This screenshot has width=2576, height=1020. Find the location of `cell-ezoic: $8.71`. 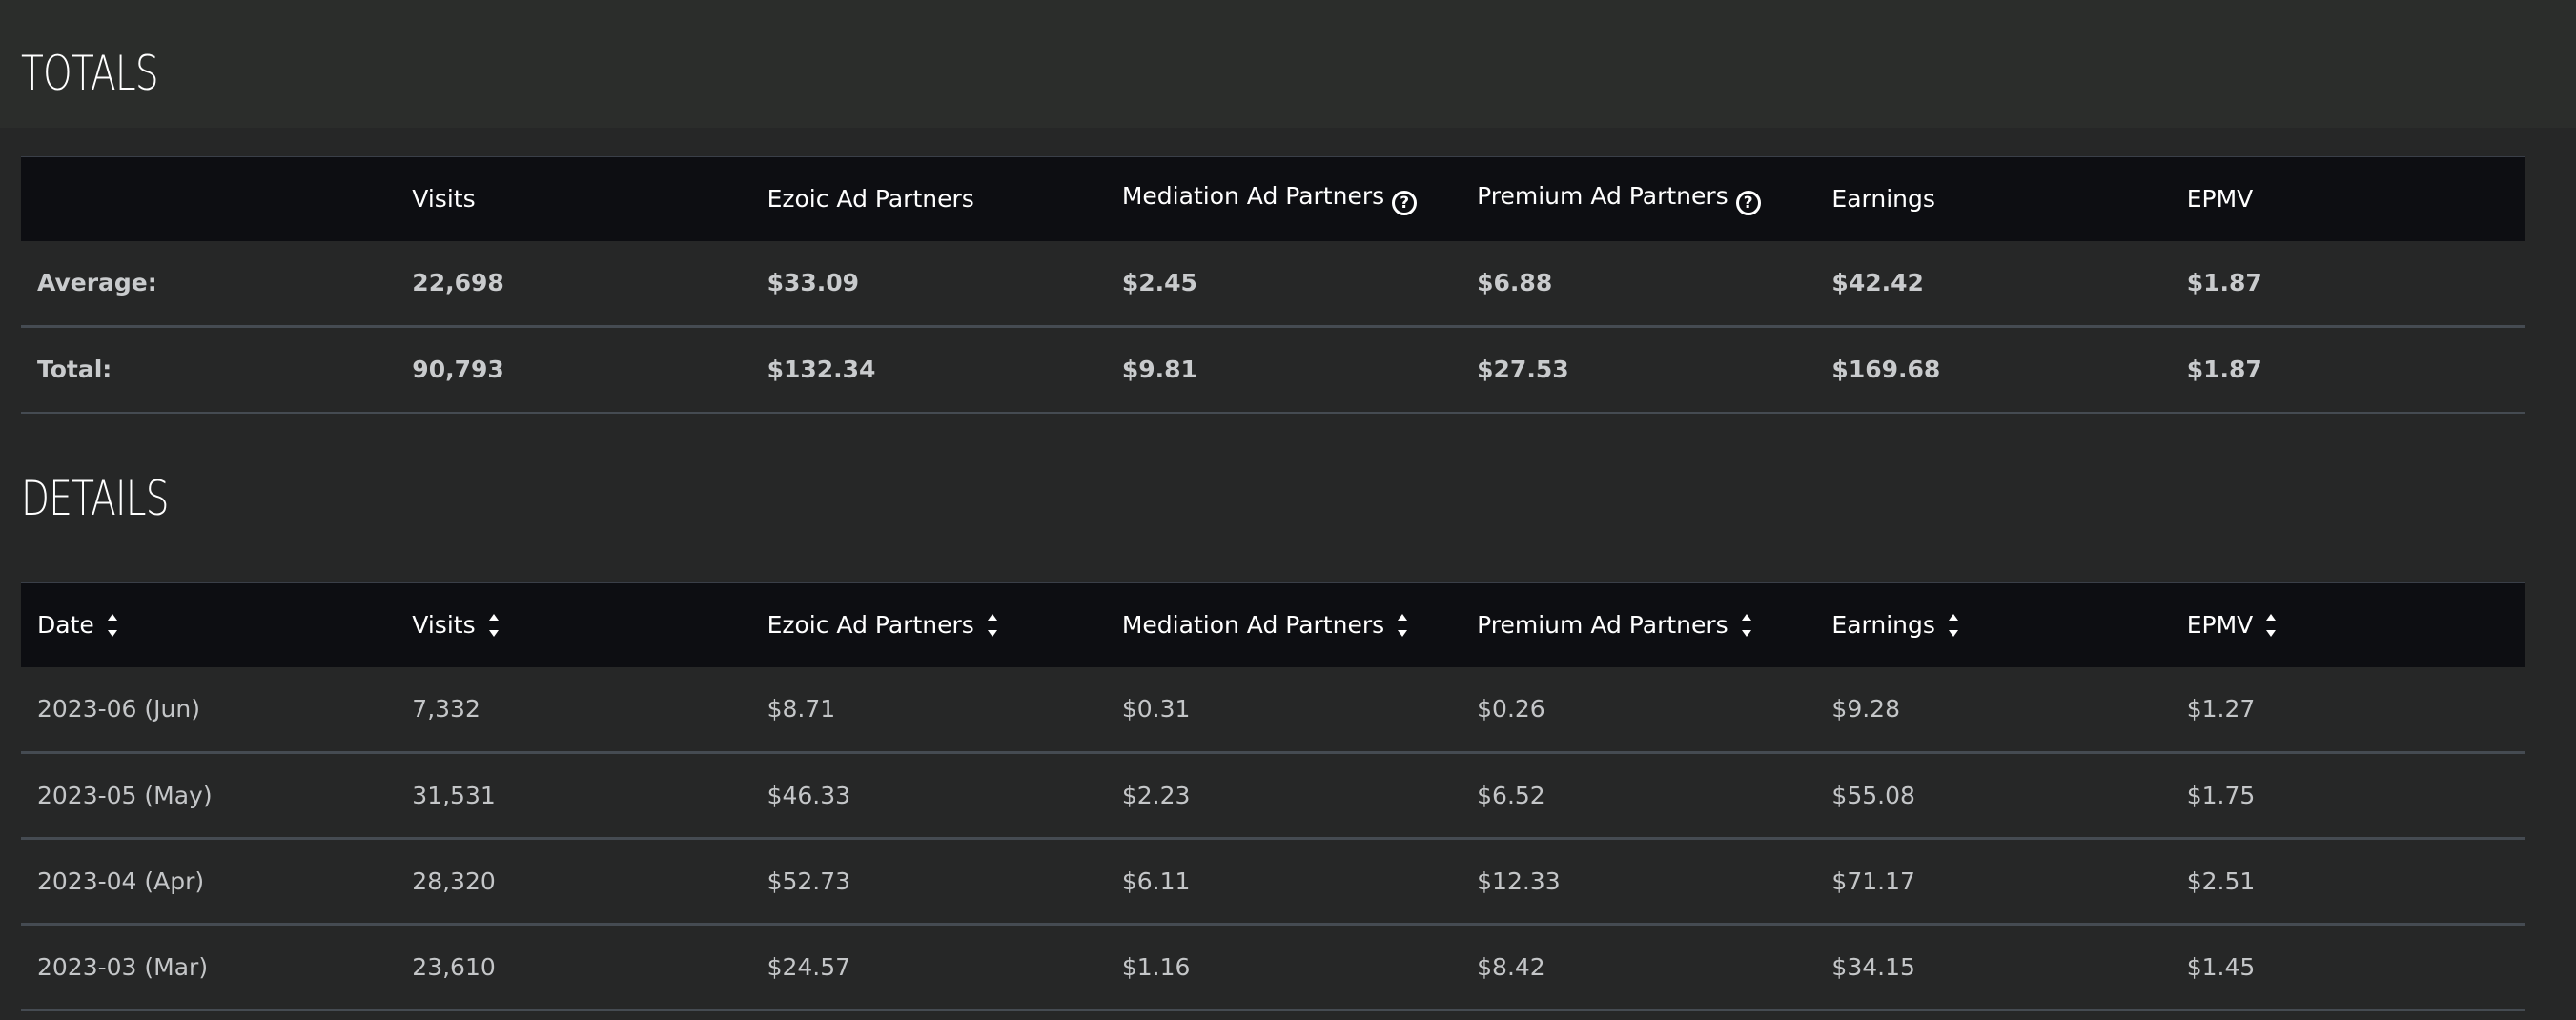

cell-ezoic: $8.71 is located at coordinates (801, 710).